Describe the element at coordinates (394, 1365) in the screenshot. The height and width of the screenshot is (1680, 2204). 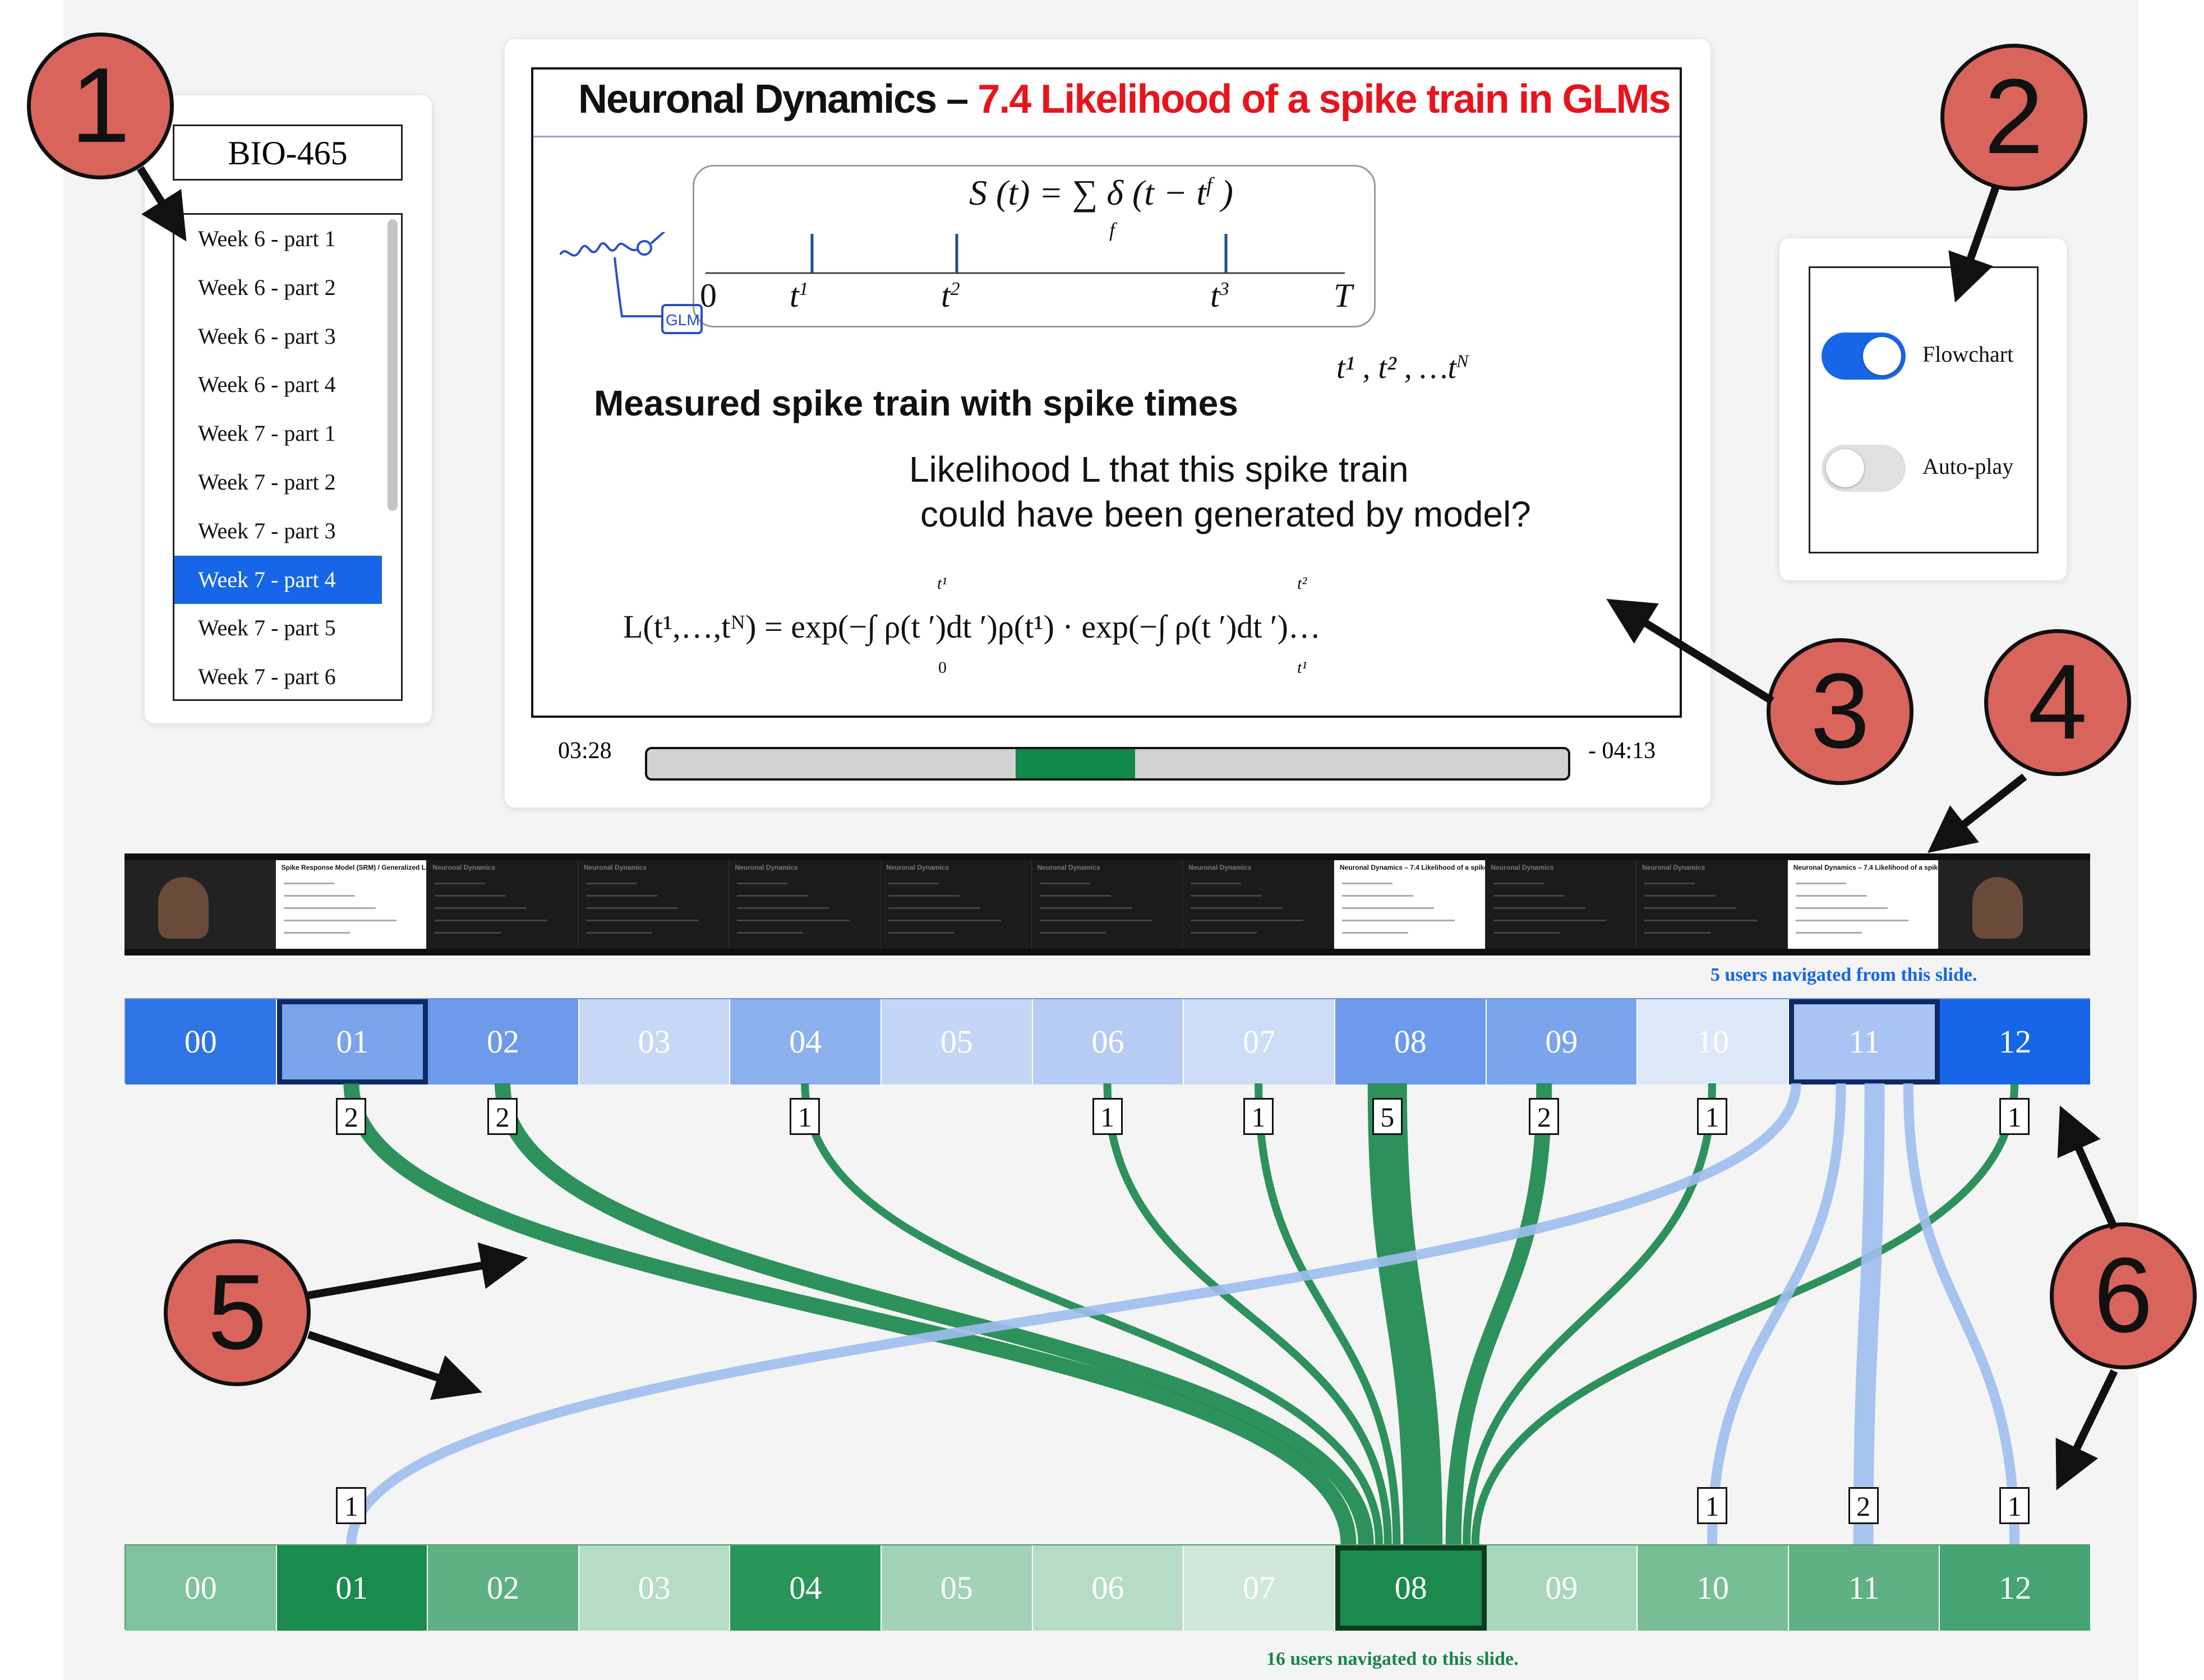
I see `callout-5b-arrow` at that location.